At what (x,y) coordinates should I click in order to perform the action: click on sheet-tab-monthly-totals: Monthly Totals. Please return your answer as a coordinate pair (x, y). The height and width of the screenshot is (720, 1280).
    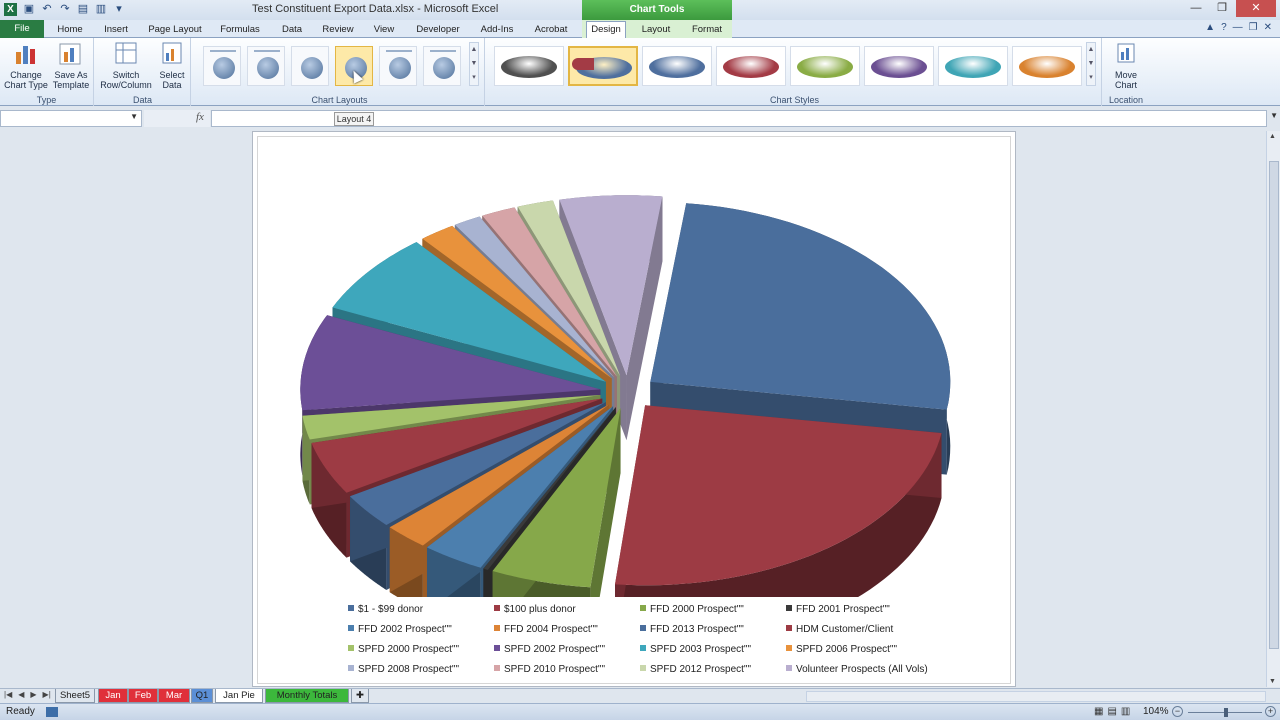
    Looking at the image, I should click on (307, 696).